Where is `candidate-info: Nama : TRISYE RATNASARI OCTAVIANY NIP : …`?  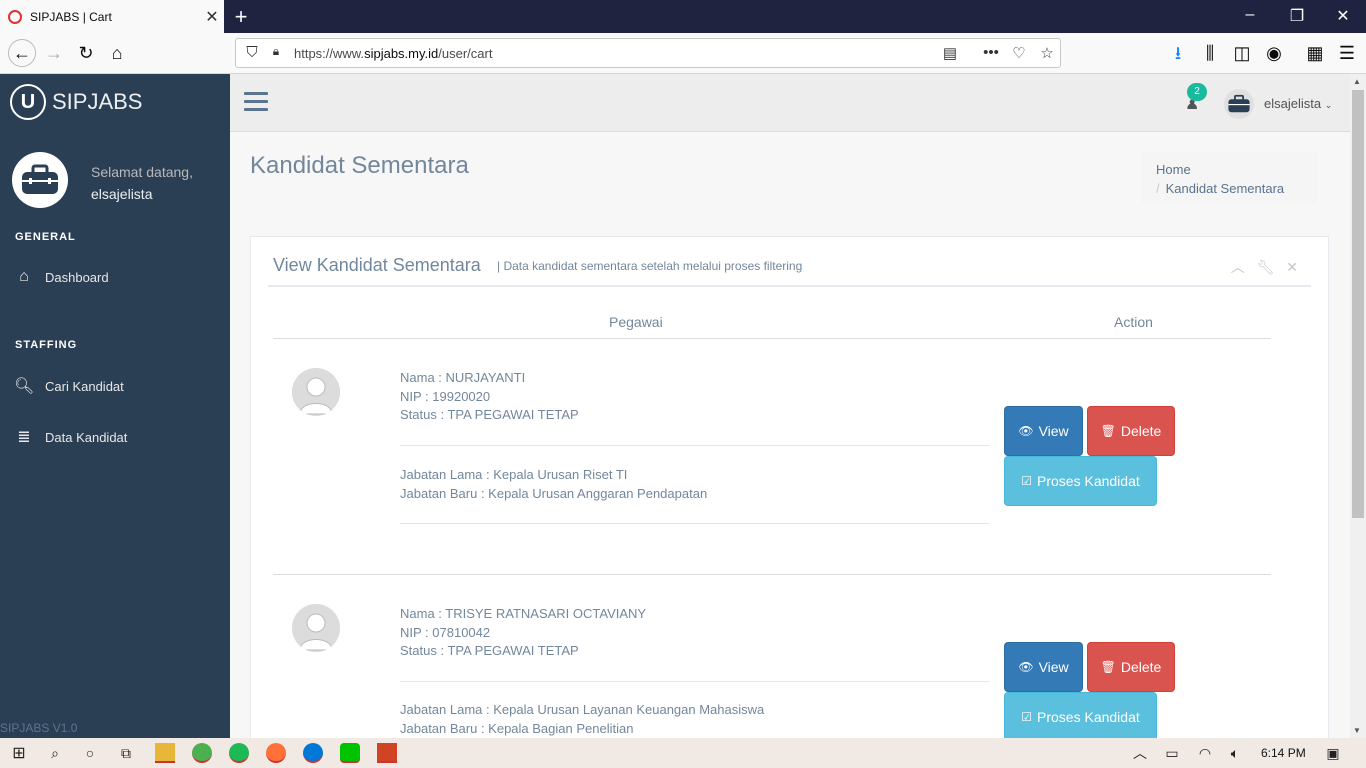 candidate-info: Nama : TRISYE RATNASARI OCTAVIANY NIP : … is located at coordinates (523, 633).